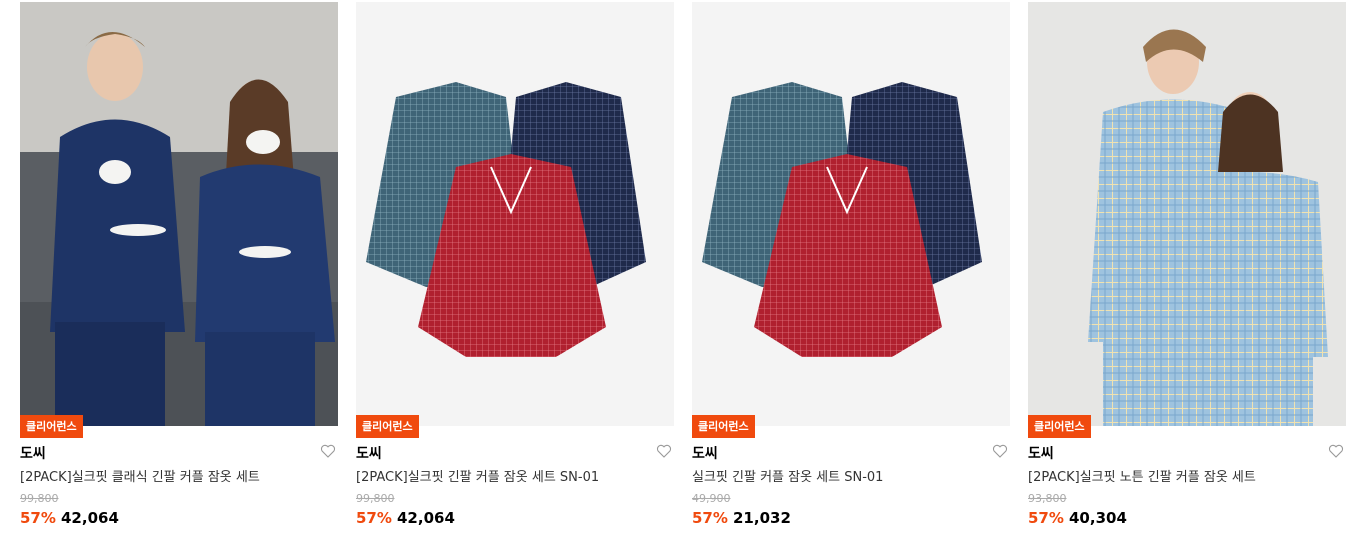  What do you see at coordinates (1098, 518) in the screenshot?
I see `sale-price: 40,304` at bounding box center [1098, 518].